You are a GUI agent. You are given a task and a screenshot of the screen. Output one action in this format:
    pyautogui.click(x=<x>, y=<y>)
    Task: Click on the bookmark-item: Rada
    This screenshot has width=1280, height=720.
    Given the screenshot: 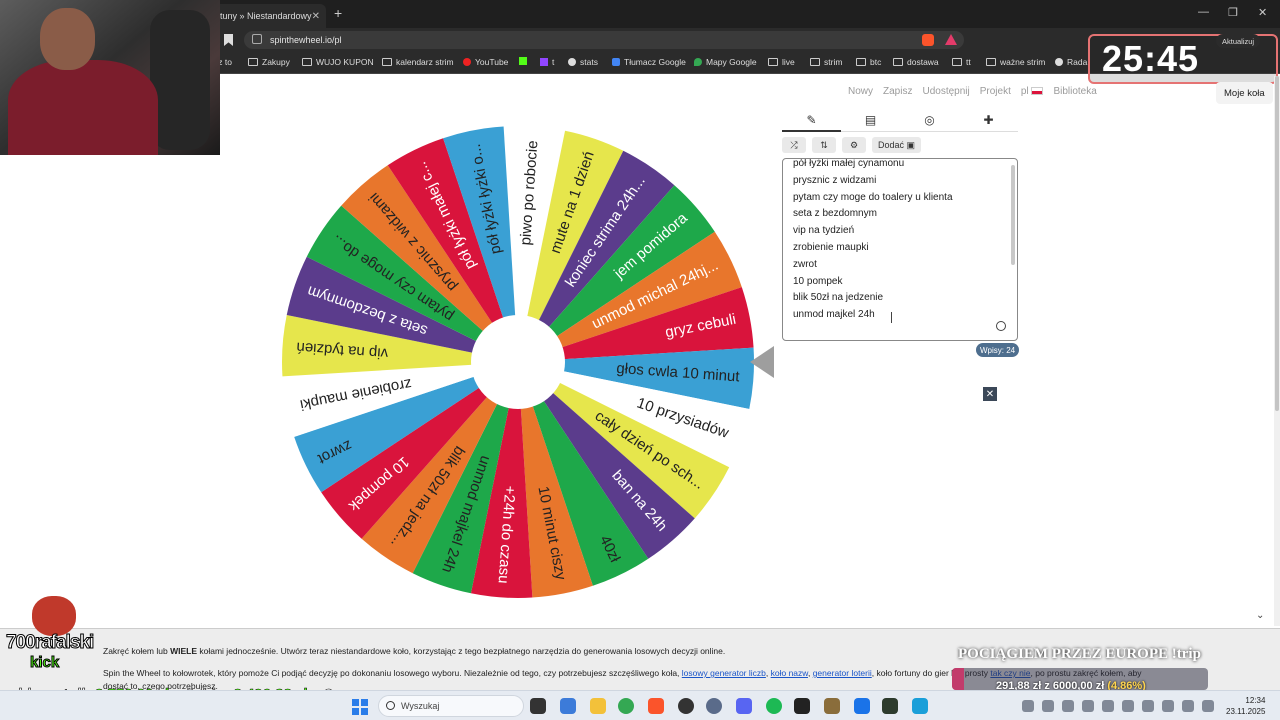 What is the action you would take?
    pyautogui.click(x=1071, y=62)
    